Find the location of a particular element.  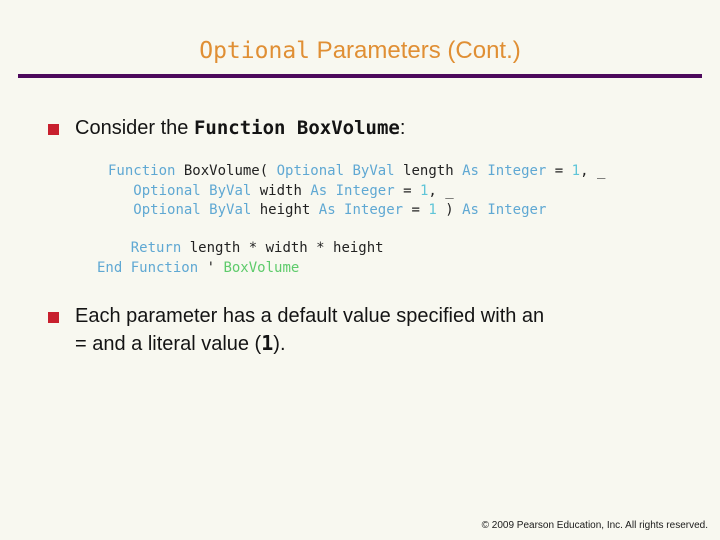

code-eq-2: = is located at coordinates (407, 190).